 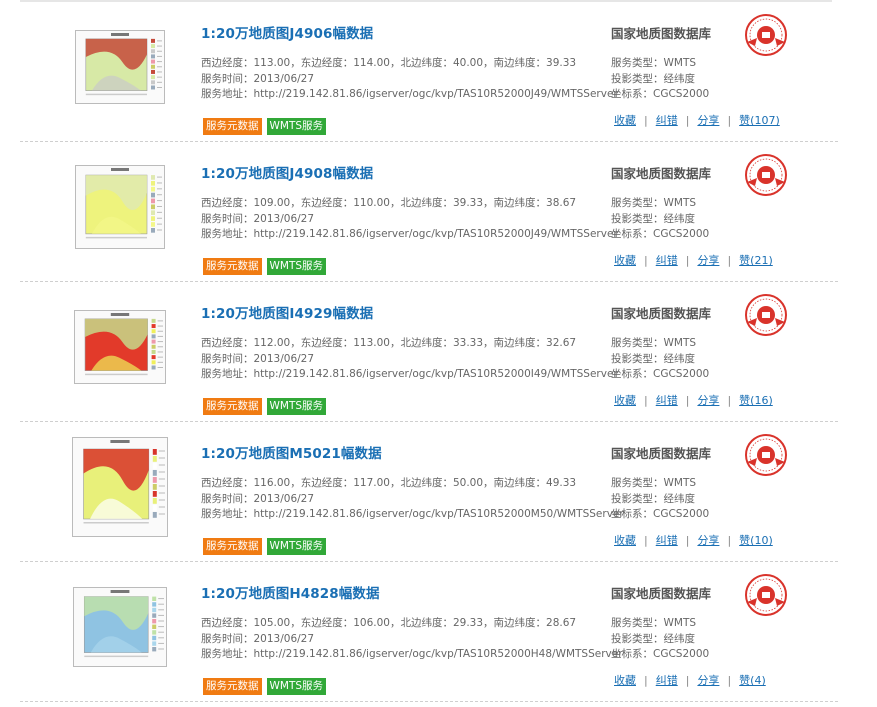 I want to click on dataset-title-link: 1:20万地质图J4906幅数据, so click(x=287, y=32).